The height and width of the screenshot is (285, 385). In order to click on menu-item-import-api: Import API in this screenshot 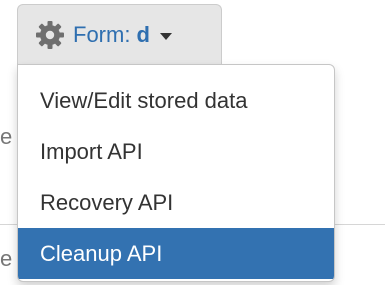, I will do `click(176, 151)`.